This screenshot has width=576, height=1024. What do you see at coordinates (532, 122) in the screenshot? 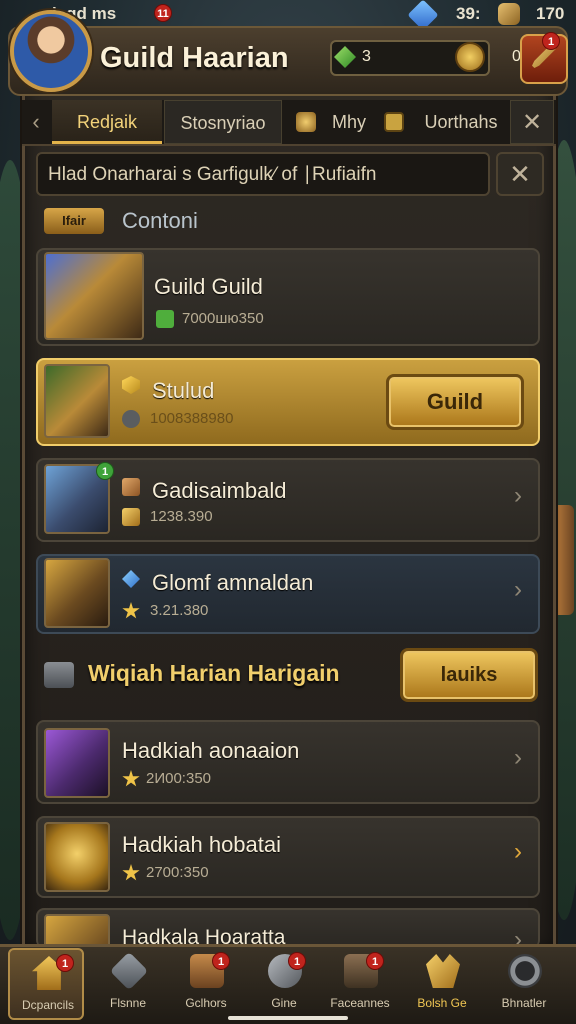
I see `tab-close-icon: ✕` at bounding box center [532, 122].